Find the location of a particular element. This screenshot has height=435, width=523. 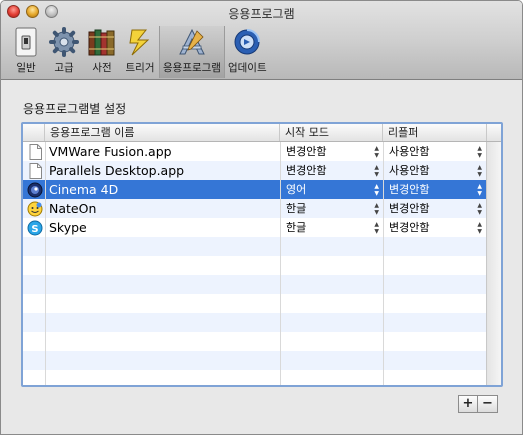

app-name: VMWare Fusion.app is located at coordinates (110, 151).